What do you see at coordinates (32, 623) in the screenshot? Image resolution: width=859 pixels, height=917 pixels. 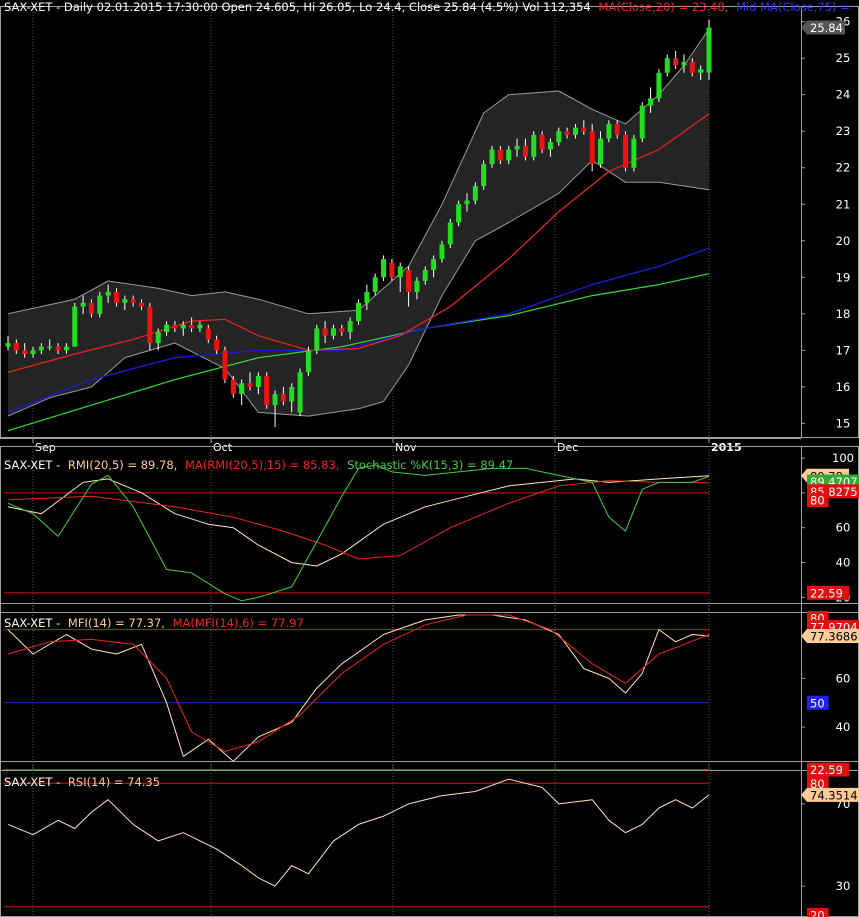 I see `mfi-header-prefix: SAX-XET -` at bounding box center [32, 623].